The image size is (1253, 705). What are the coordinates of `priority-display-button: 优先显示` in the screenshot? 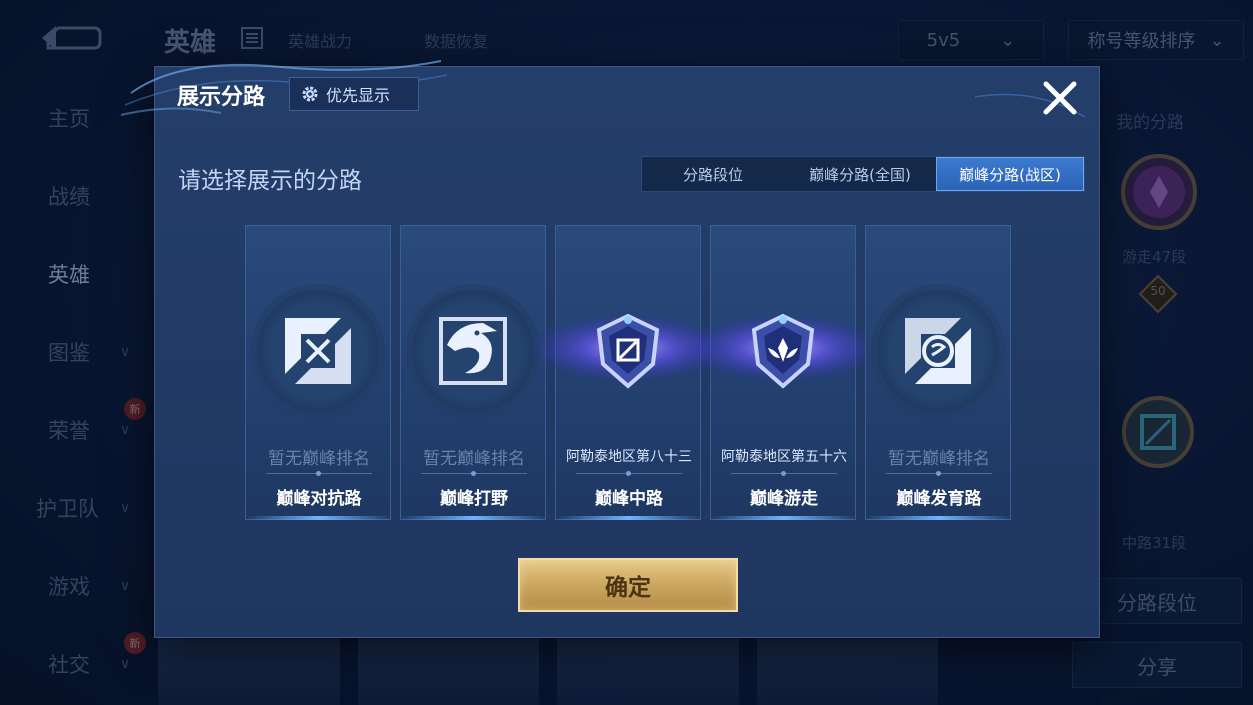 It's located at (354, 94).